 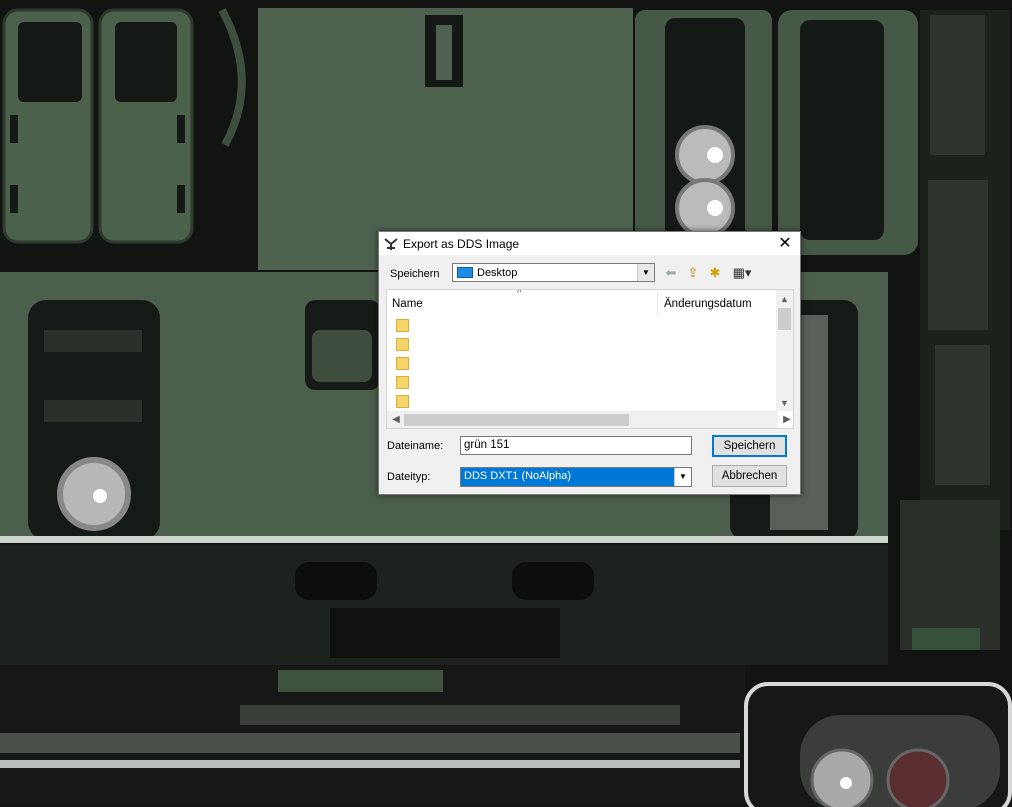 I want to click on scroll-up-icon: ▲, so click(x=784, y=299).